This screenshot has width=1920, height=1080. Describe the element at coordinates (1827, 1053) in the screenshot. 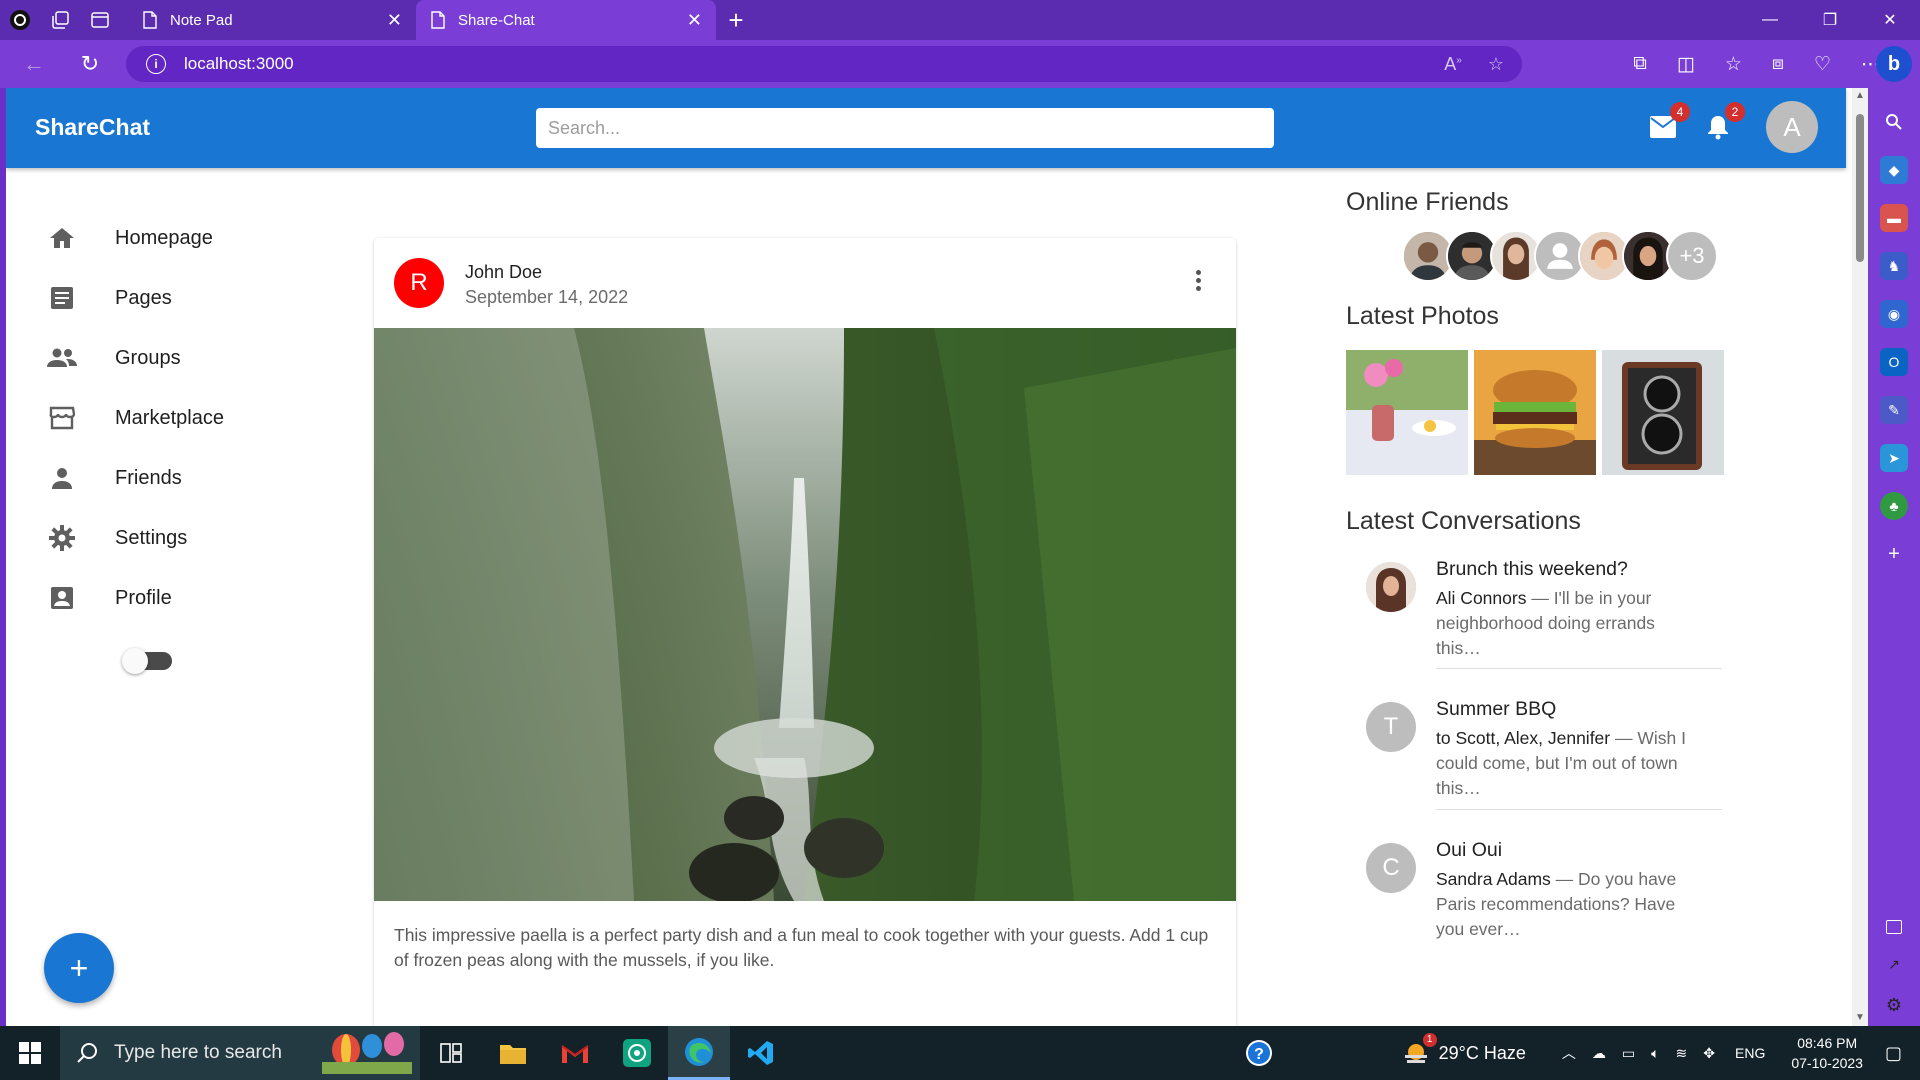

I see `system-clock: 08:46 PM 07-10-2023` at that location.